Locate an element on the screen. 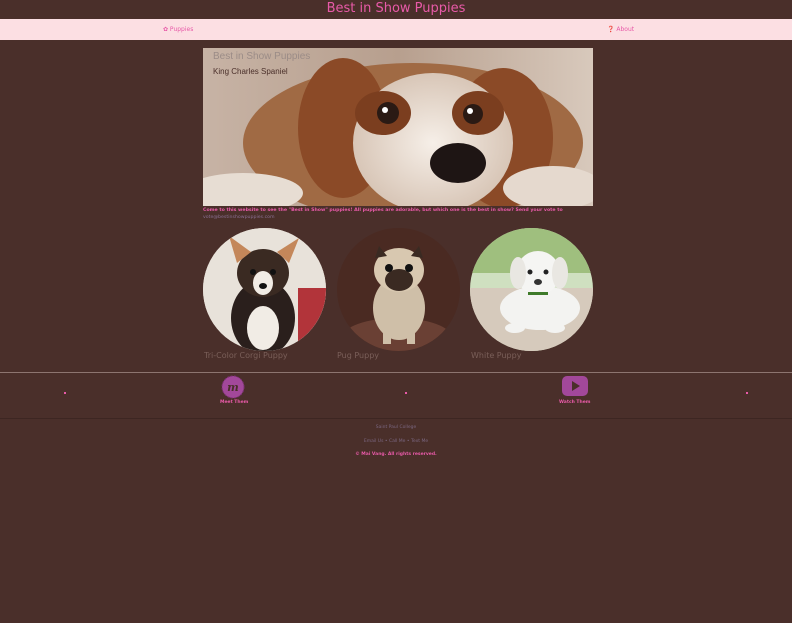 Image resolution: width=792 pixels, height=623 pixels. puppy-caption-white: White Puppy is located at coordinates (496, 355).